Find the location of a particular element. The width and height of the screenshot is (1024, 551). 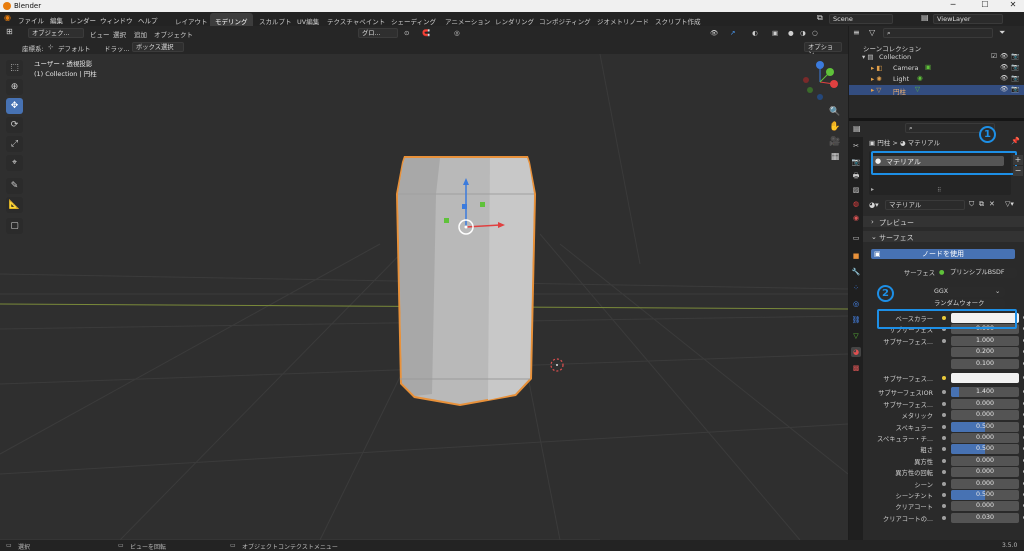

workspace-tab: スクリプト作成 is located at coordinates (678, 19).